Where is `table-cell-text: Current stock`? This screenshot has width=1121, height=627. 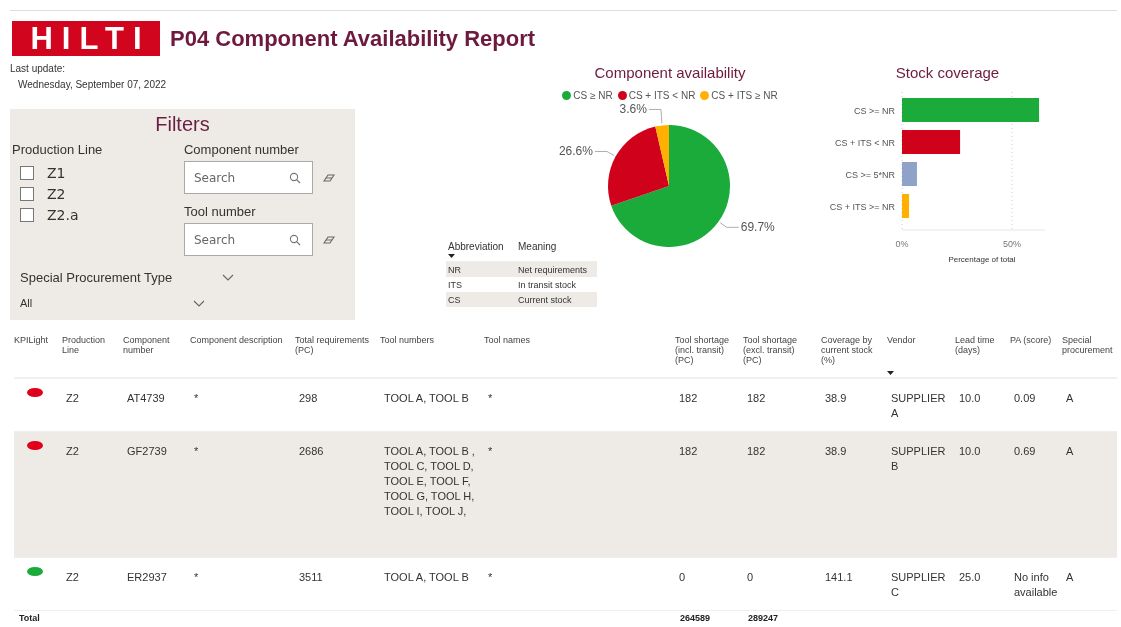
table-cell-text: Current stock is located at coordinates (545, 299).